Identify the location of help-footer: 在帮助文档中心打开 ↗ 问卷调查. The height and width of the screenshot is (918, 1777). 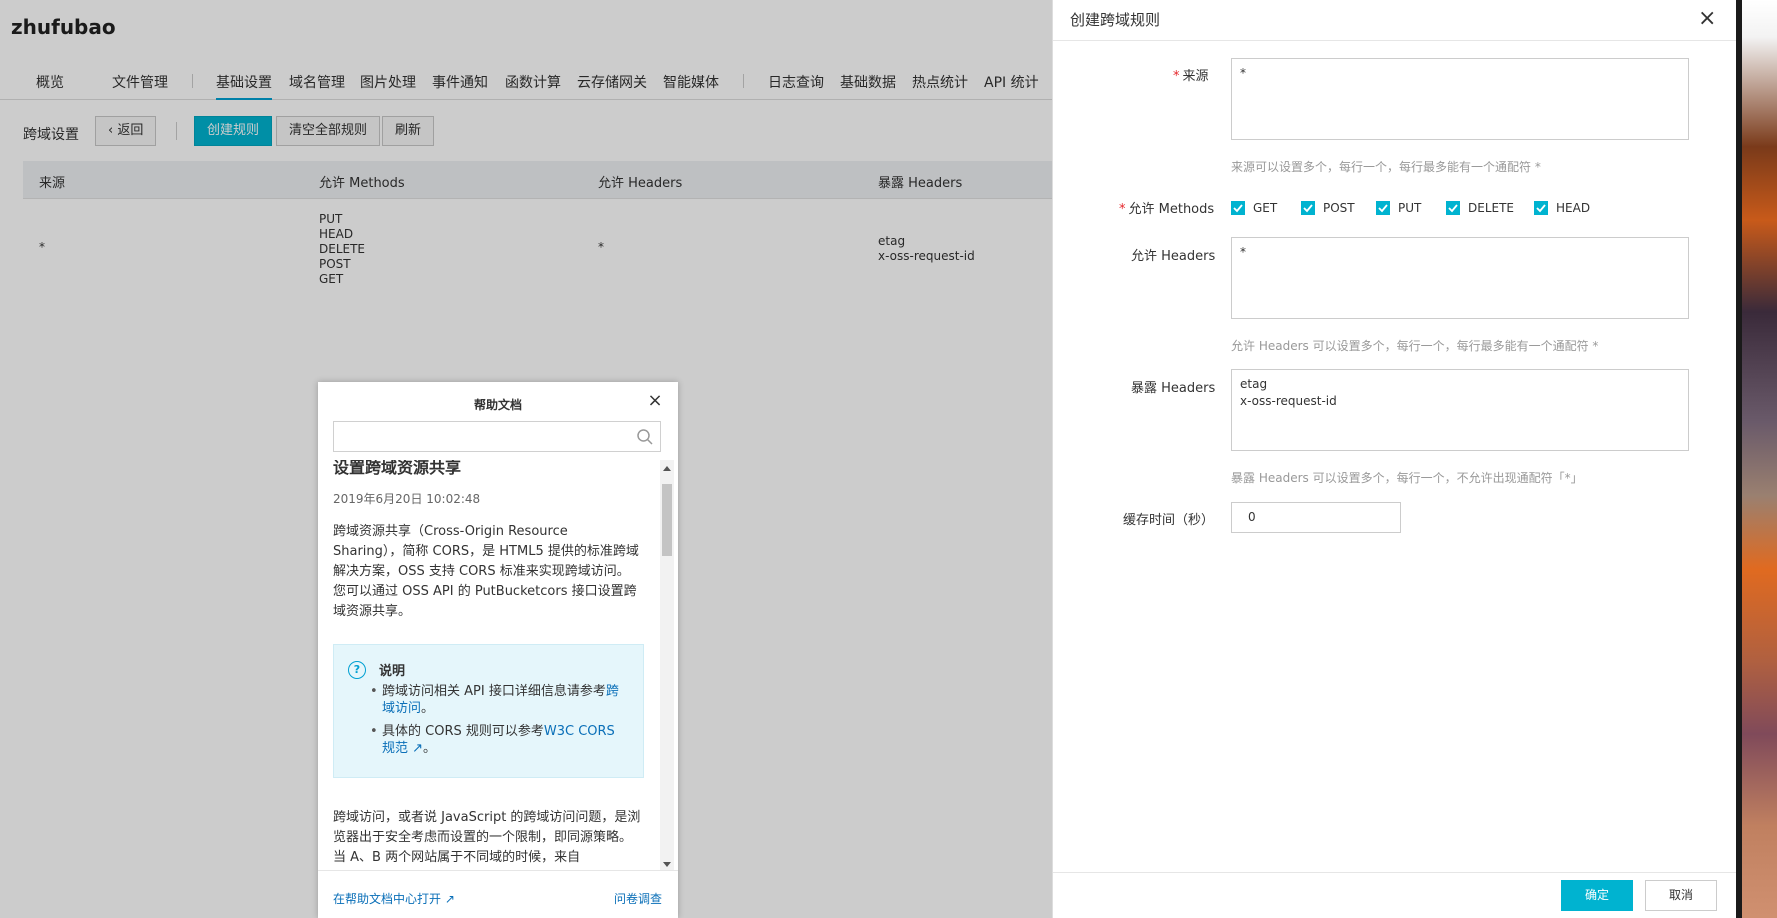
(498, 894).